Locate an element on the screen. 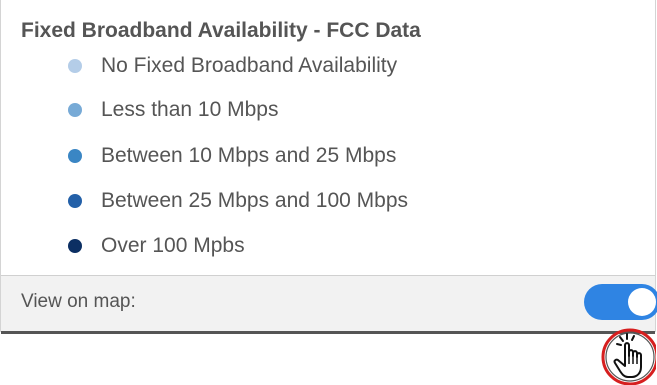  panel-title: Fixed Broadband Availability - FCC Data is located at coordinates (221, 30).